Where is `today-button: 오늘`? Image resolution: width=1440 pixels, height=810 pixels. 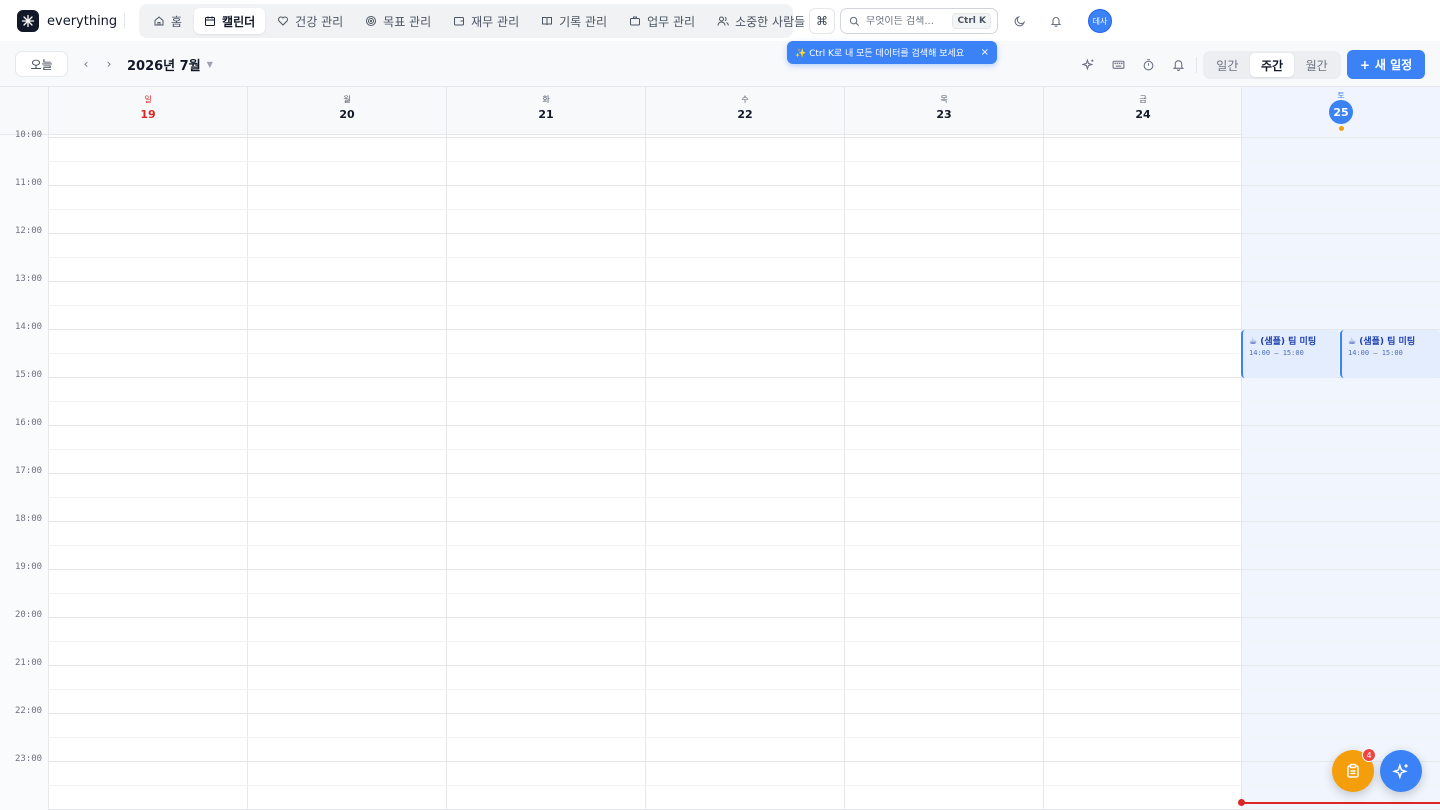
today-button: 오늘 is located at coordinates (41, 64).